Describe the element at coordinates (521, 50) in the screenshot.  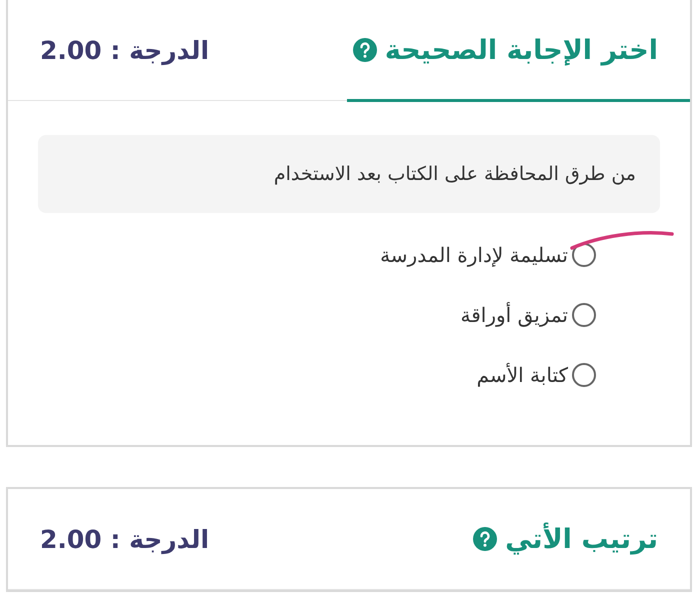
I see `question-title: اختر الإجابة الصحيحة` at that location.